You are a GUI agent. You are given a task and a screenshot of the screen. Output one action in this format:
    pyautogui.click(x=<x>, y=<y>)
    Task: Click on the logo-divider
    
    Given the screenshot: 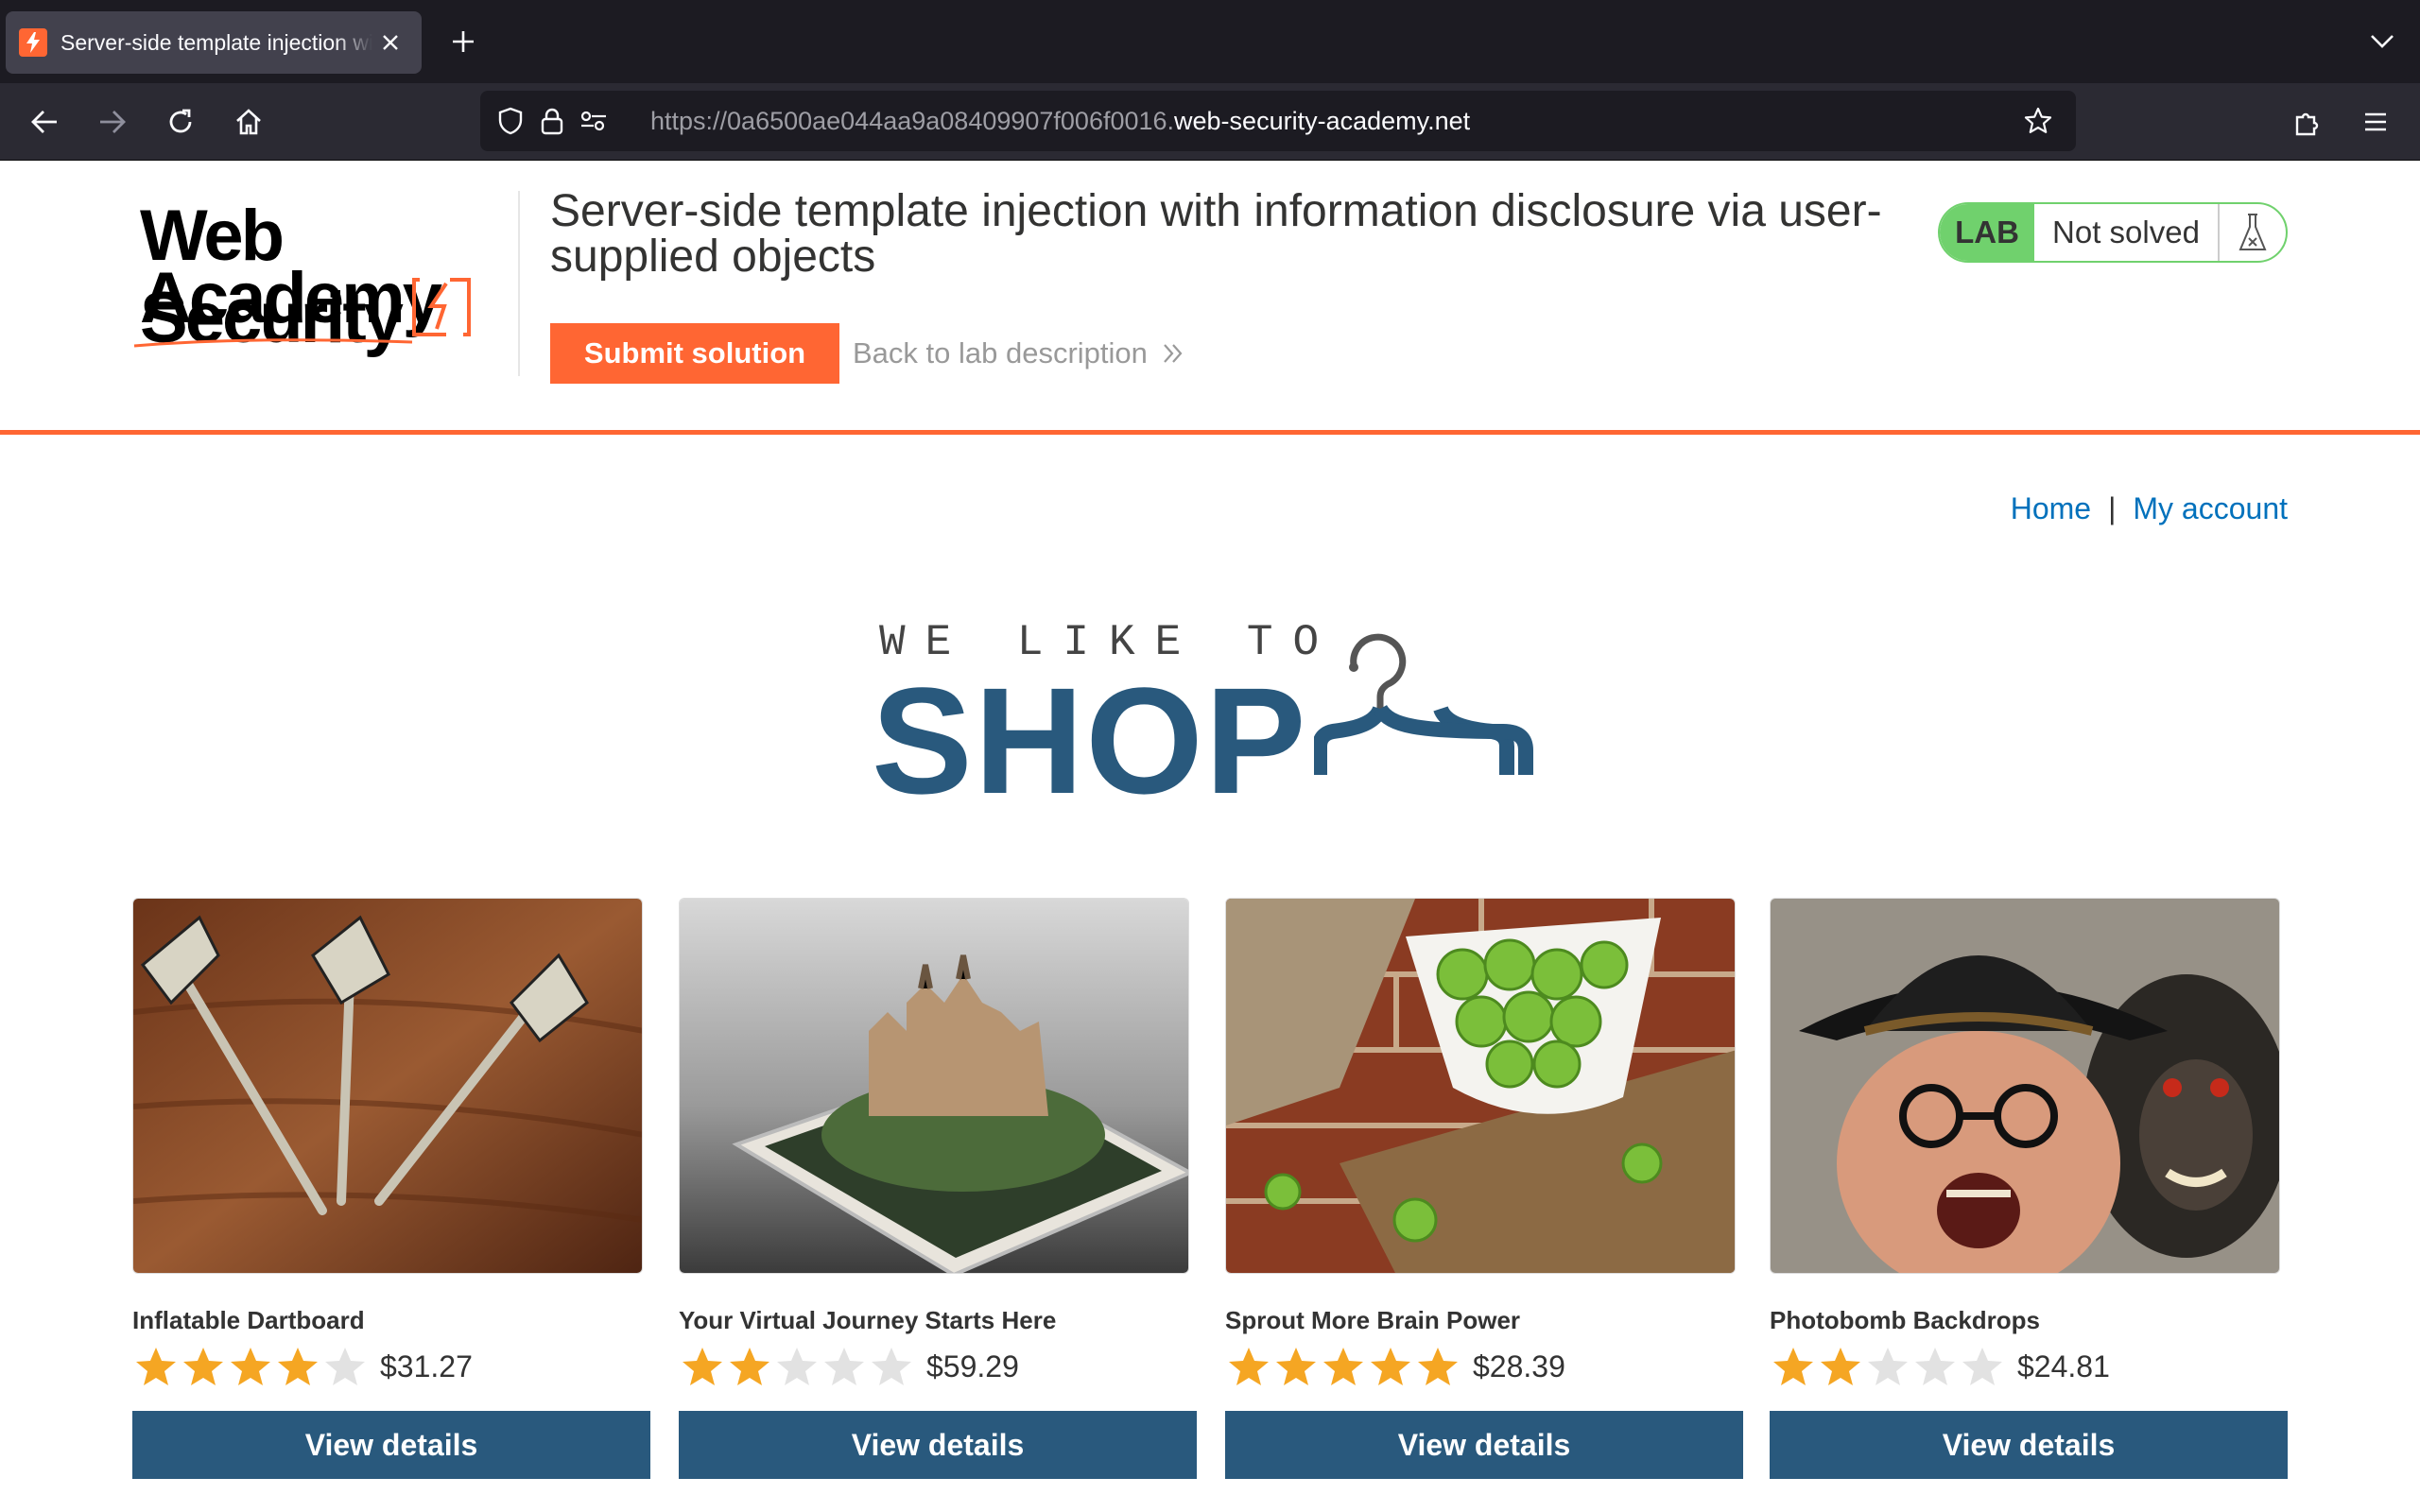 What is the action you would take?
    pyautogui.click(x=519, y=283)
    